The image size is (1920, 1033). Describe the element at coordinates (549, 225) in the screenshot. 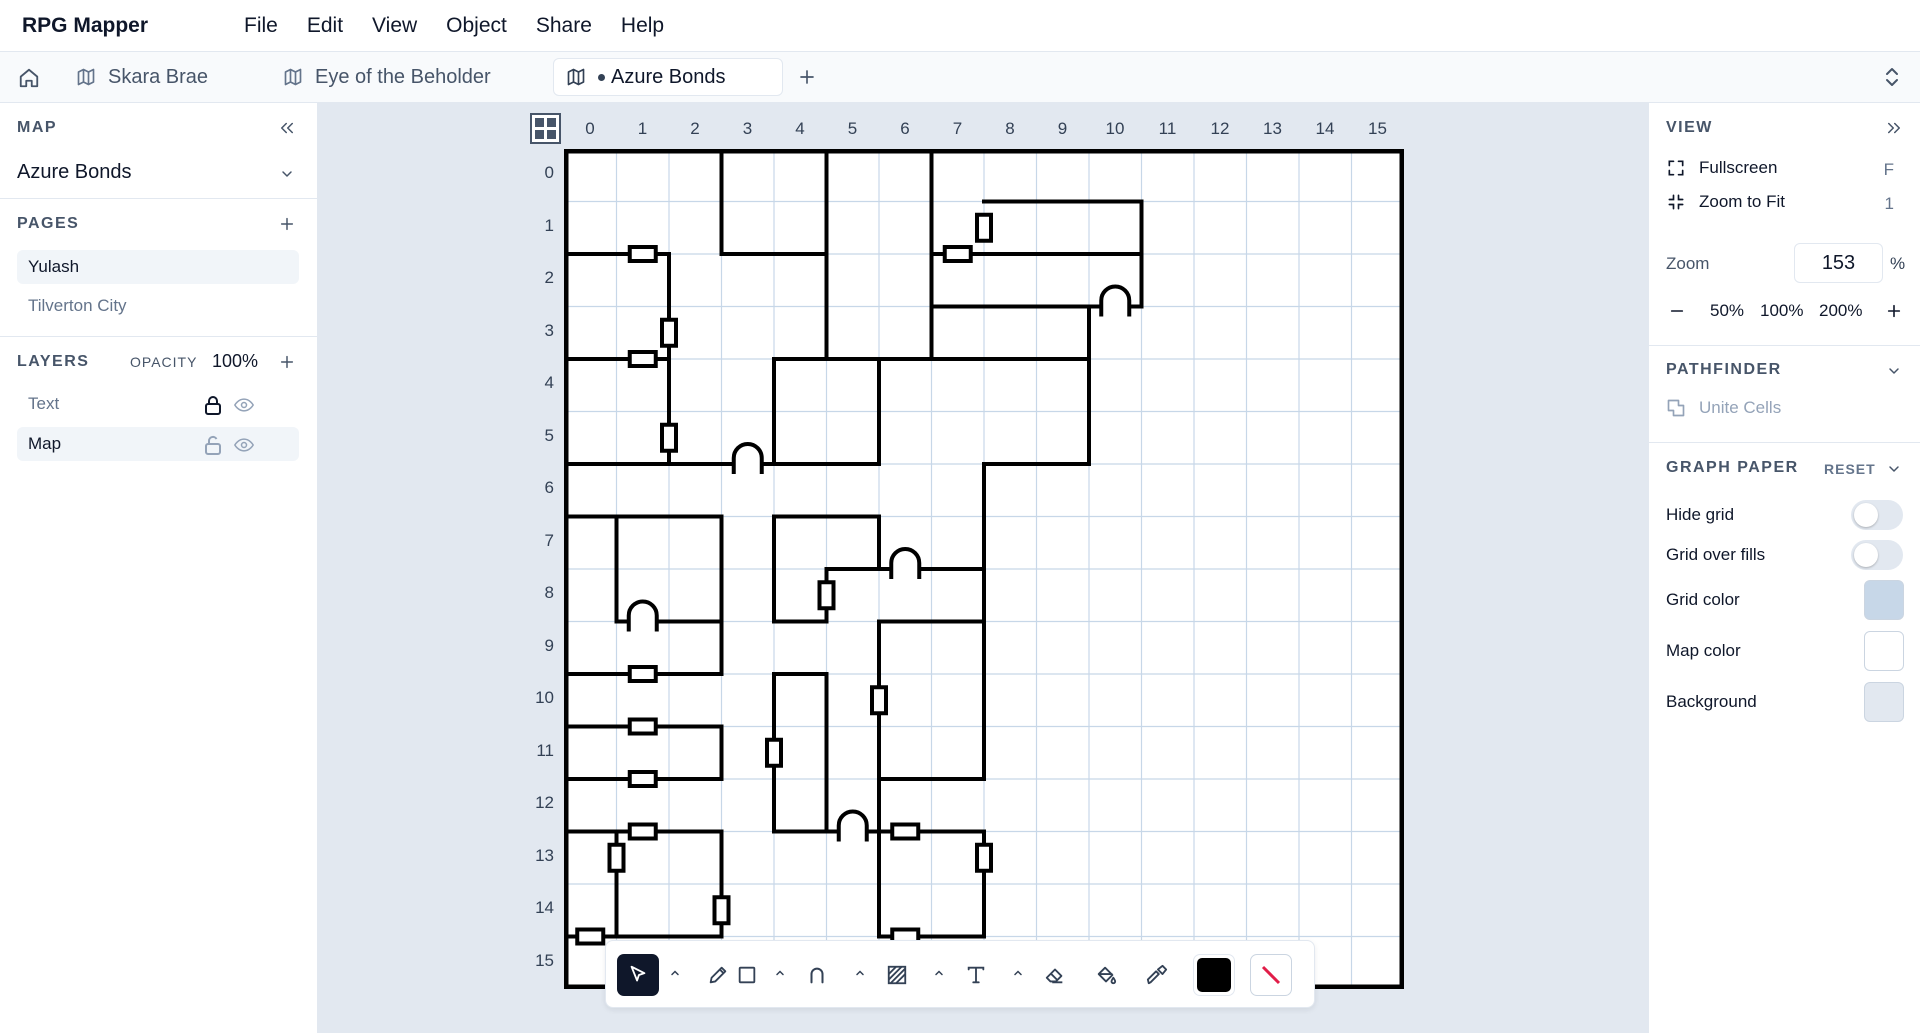

I see `row-label: 1` at that location.